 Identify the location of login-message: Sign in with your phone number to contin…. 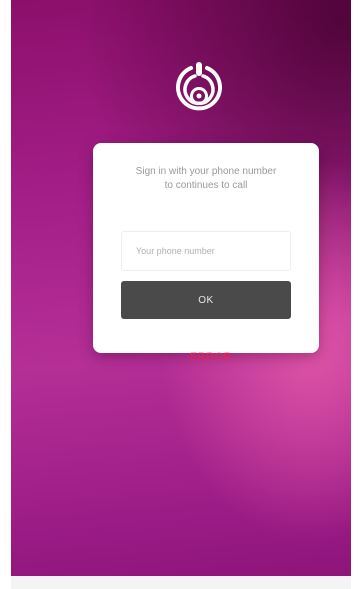
(206, 179).